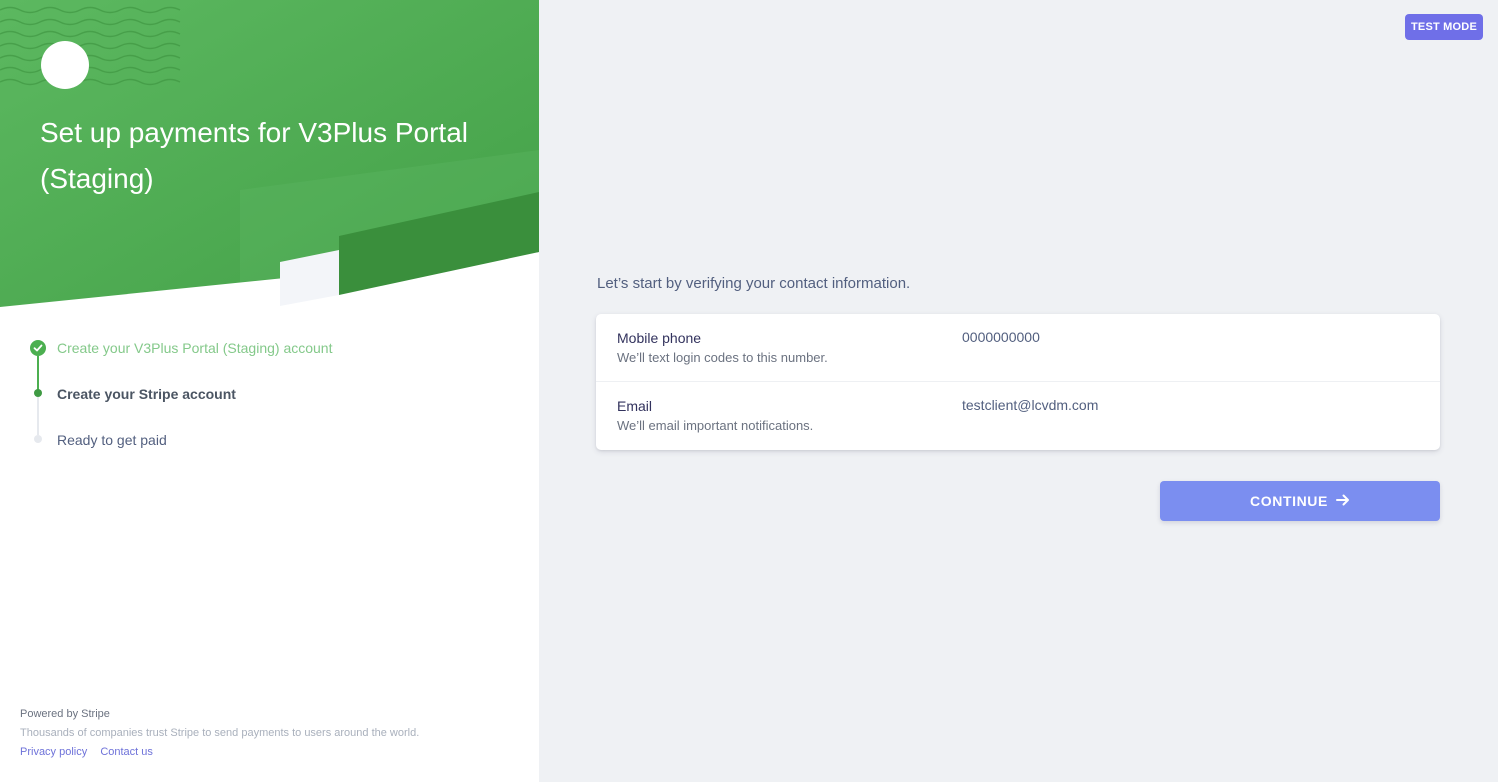 The height and width of the screenshot is (782, 1498). I want to click on step-current-dot, so click(38, 393).